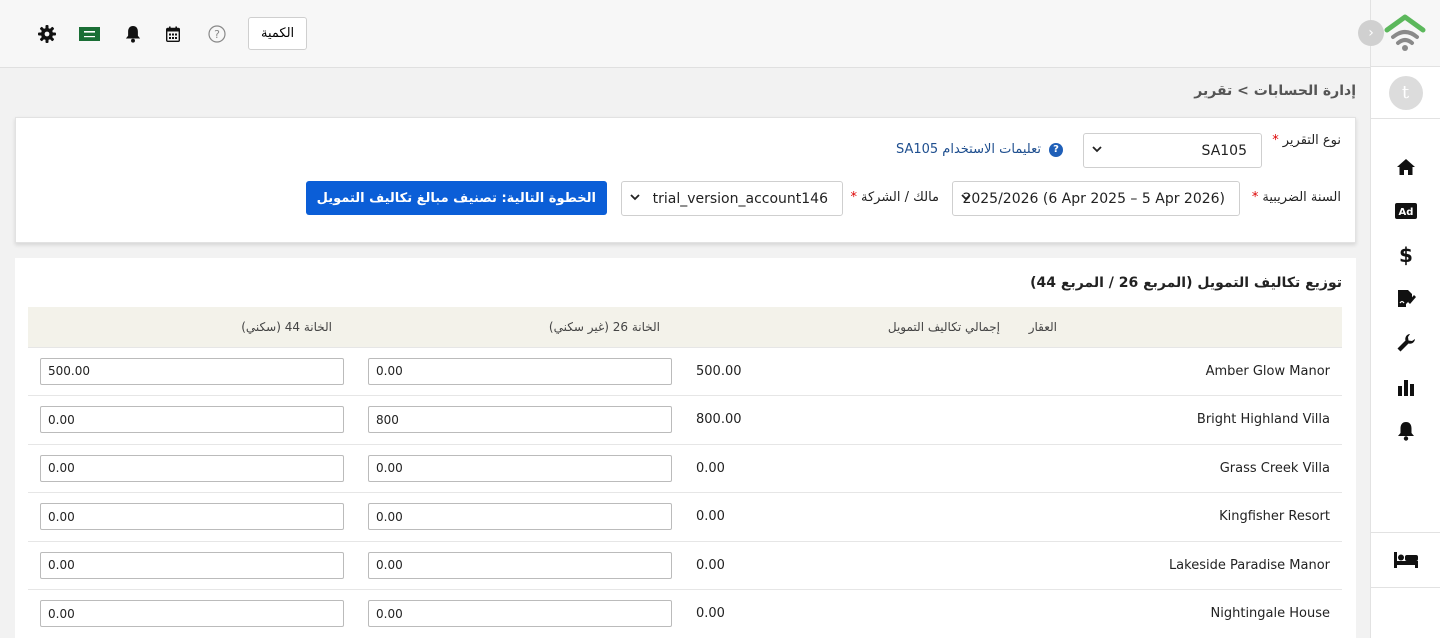 This screenshot has width=1440, height=638. Describe the element at coordinates (848, 371) in the screenshot. I see `total-finance-cost: 500.00` at that location.